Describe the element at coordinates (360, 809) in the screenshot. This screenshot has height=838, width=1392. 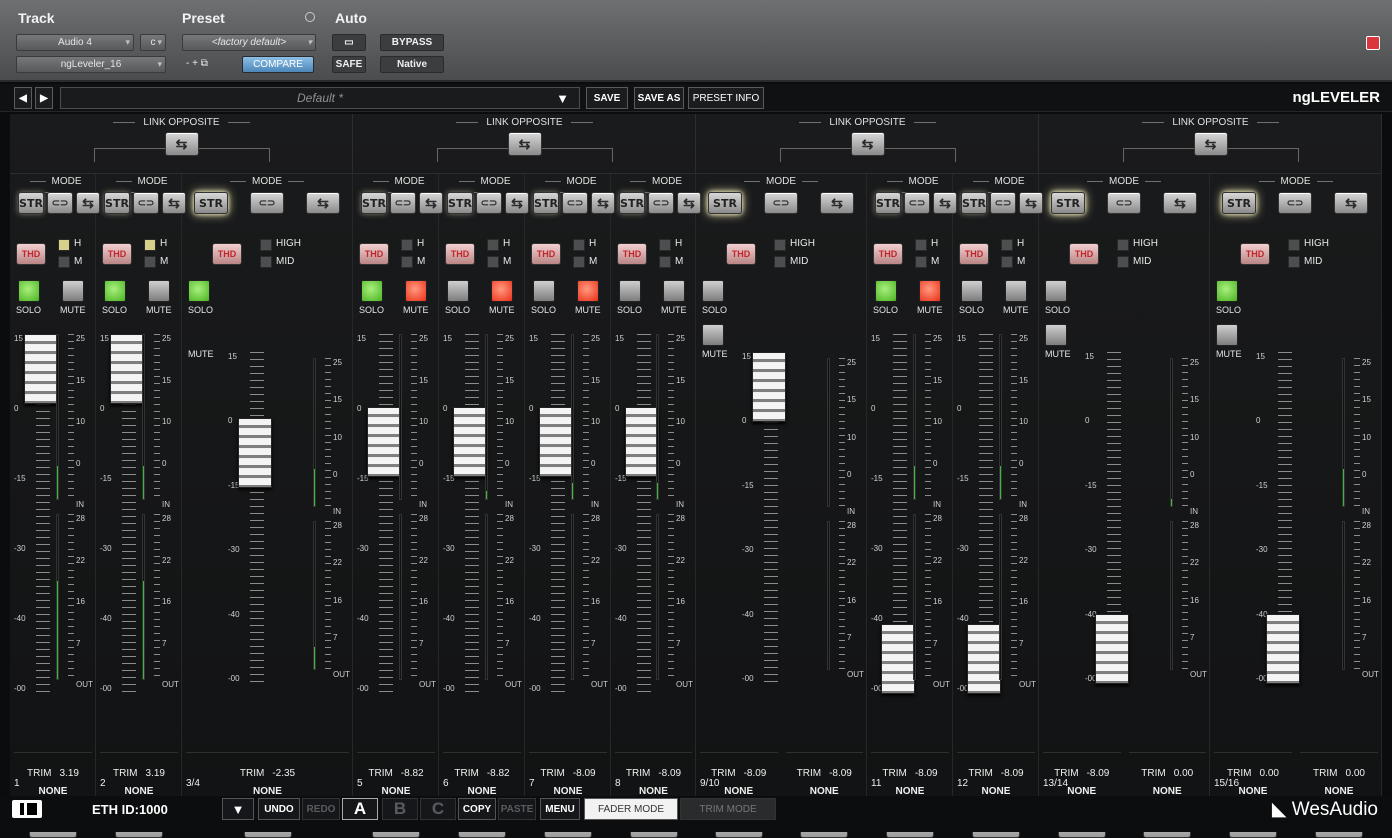
I see `snapshot-a-button: A` at that location.